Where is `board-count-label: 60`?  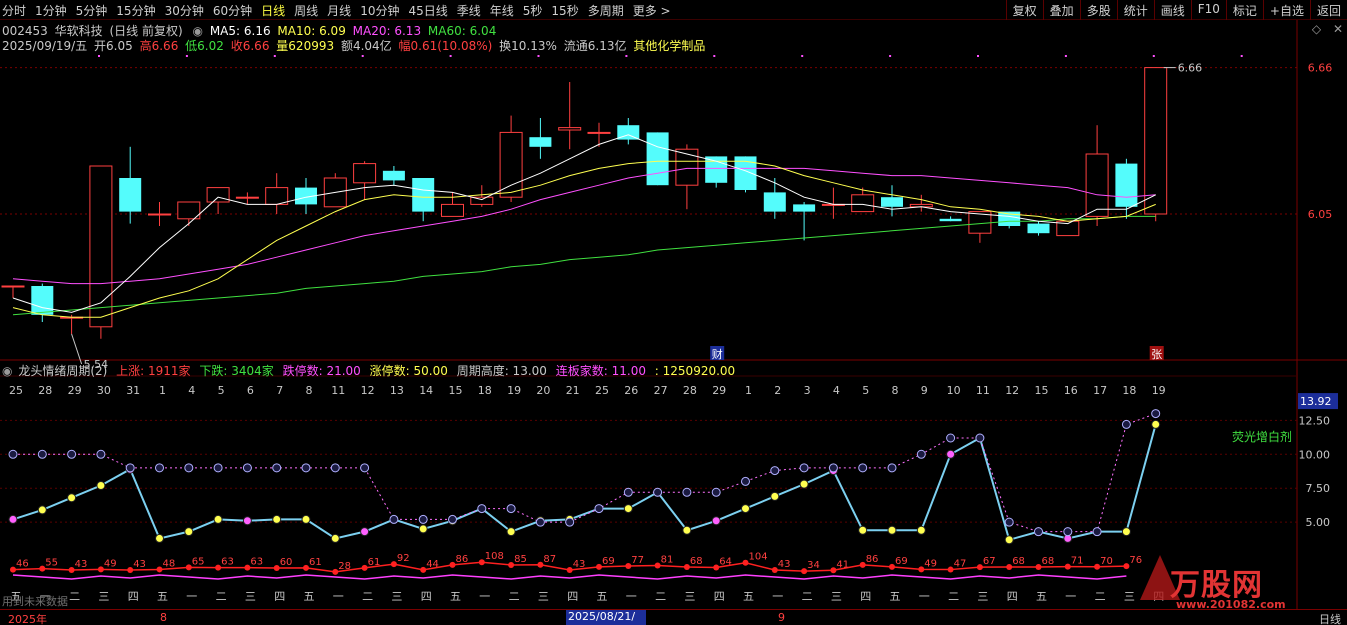
board-count-label: 60 is located at coordinates (286, 562).